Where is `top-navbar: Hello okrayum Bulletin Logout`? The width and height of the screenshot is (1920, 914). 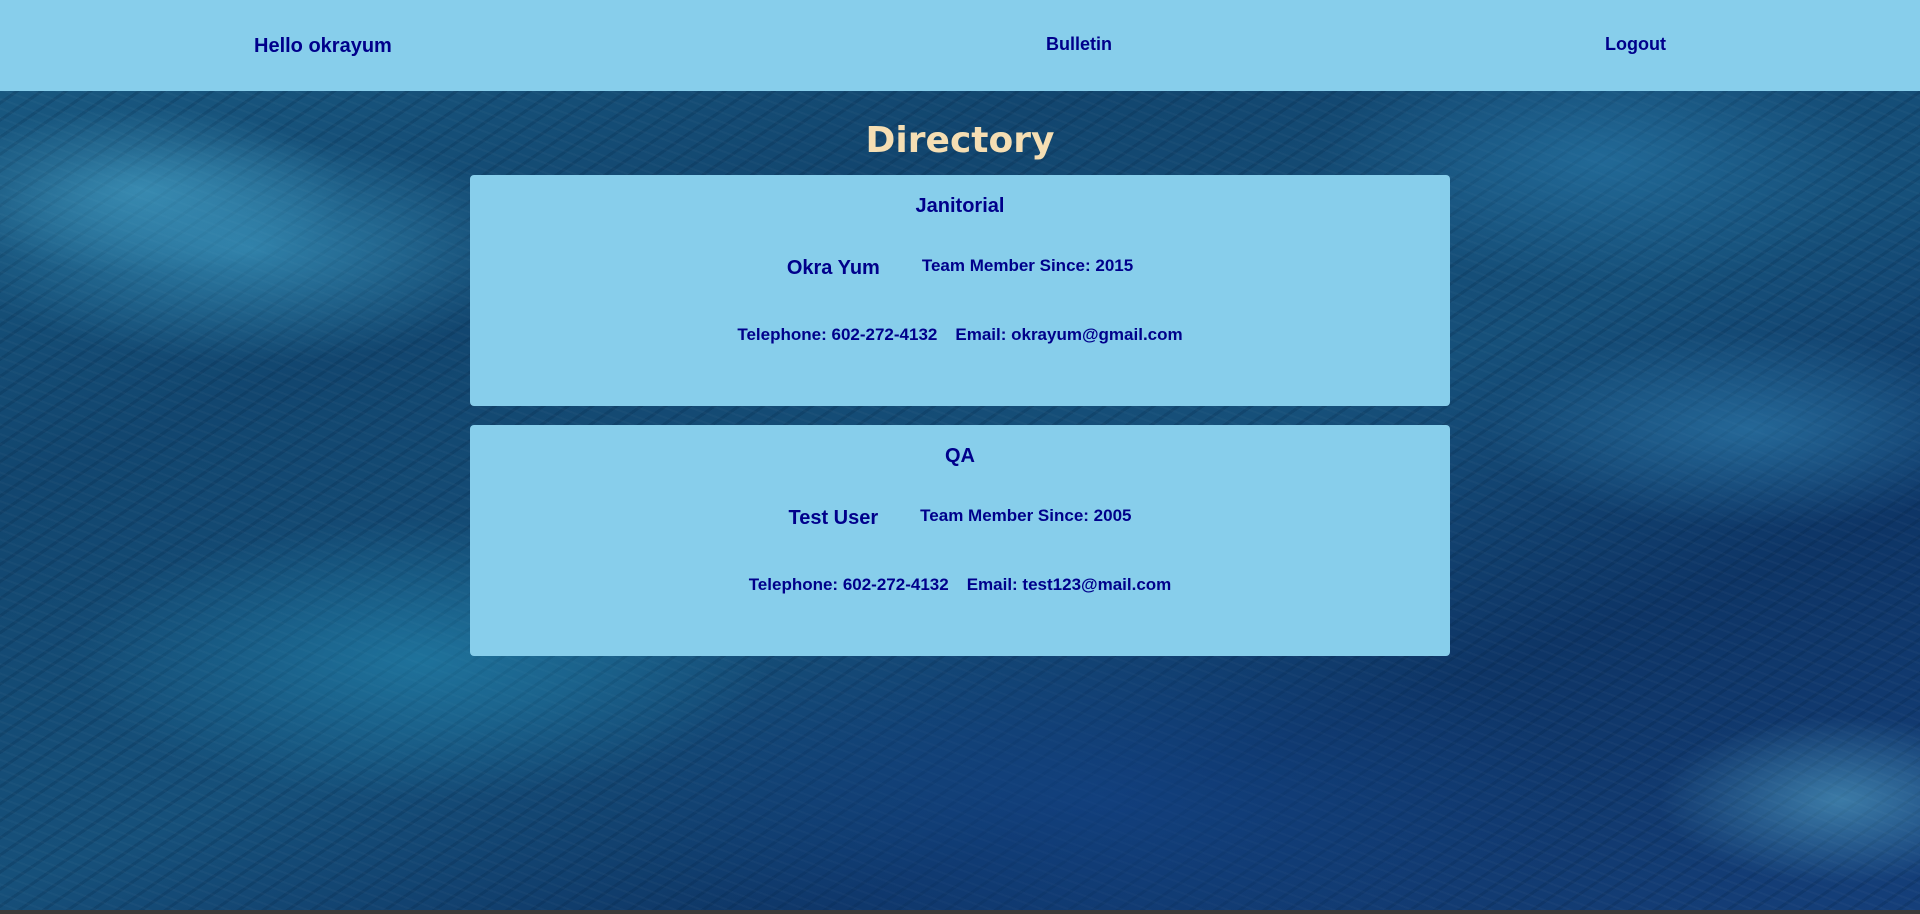
top-navbar: Hello okrayum Bulletin Logout is located at coordinates (960, 45).